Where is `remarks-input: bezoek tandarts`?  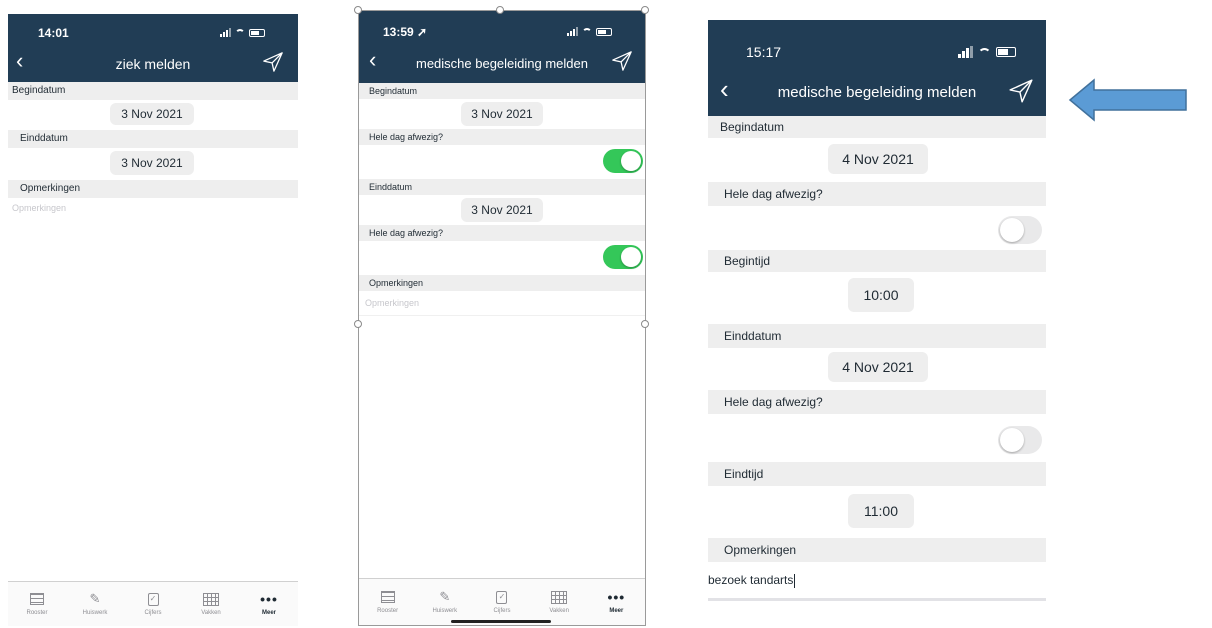
remarks-input: bezoek tandarts is located at coordinates (877, 581).